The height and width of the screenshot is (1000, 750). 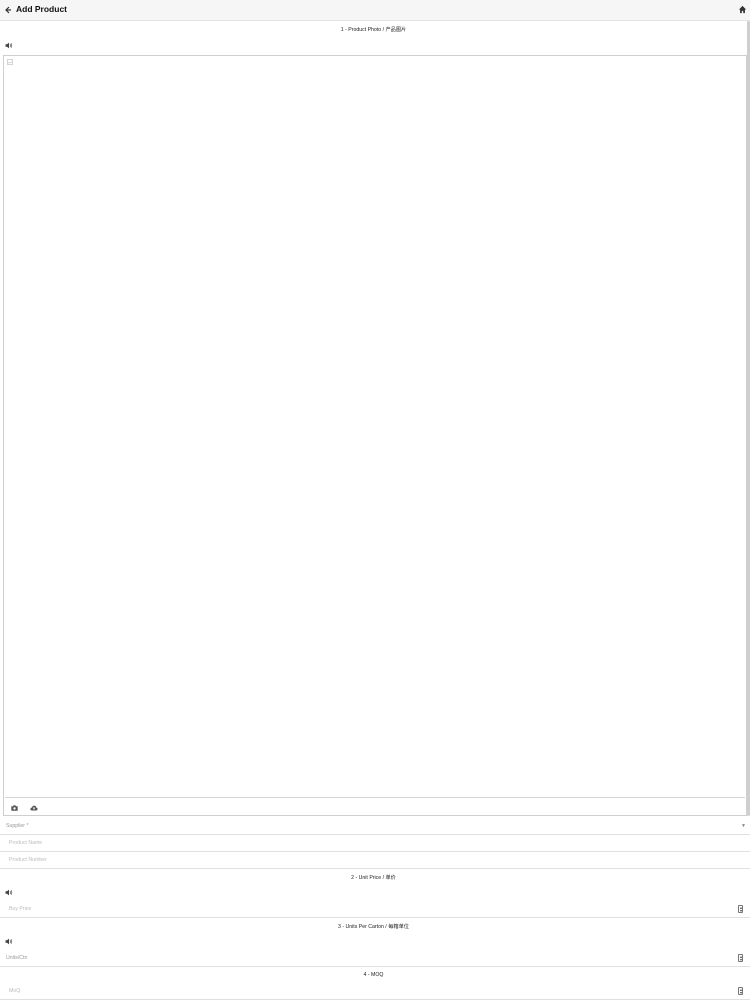 I want to click on moq-stepper, so click(x=740, y=991).